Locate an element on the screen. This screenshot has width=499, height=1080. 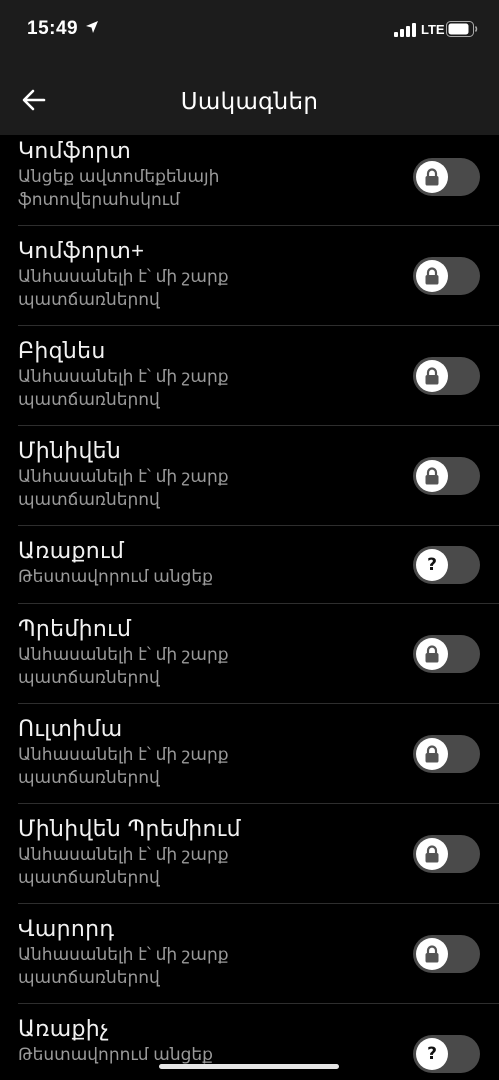
top-bar: 15:49 LTE Սակագներ is located at coordinates (249, 67).